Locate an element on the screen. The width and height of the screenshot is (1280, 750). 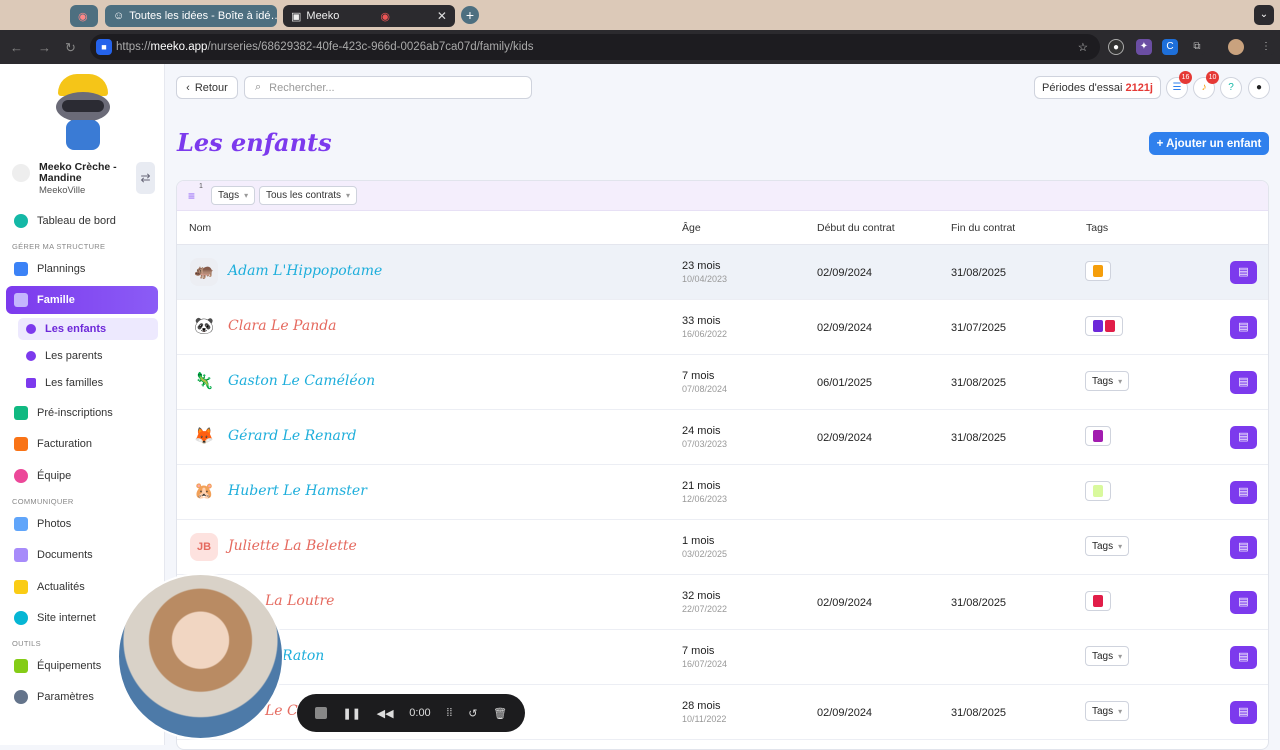
nav-plannings: Plannings is located at coordinates (82, 269).